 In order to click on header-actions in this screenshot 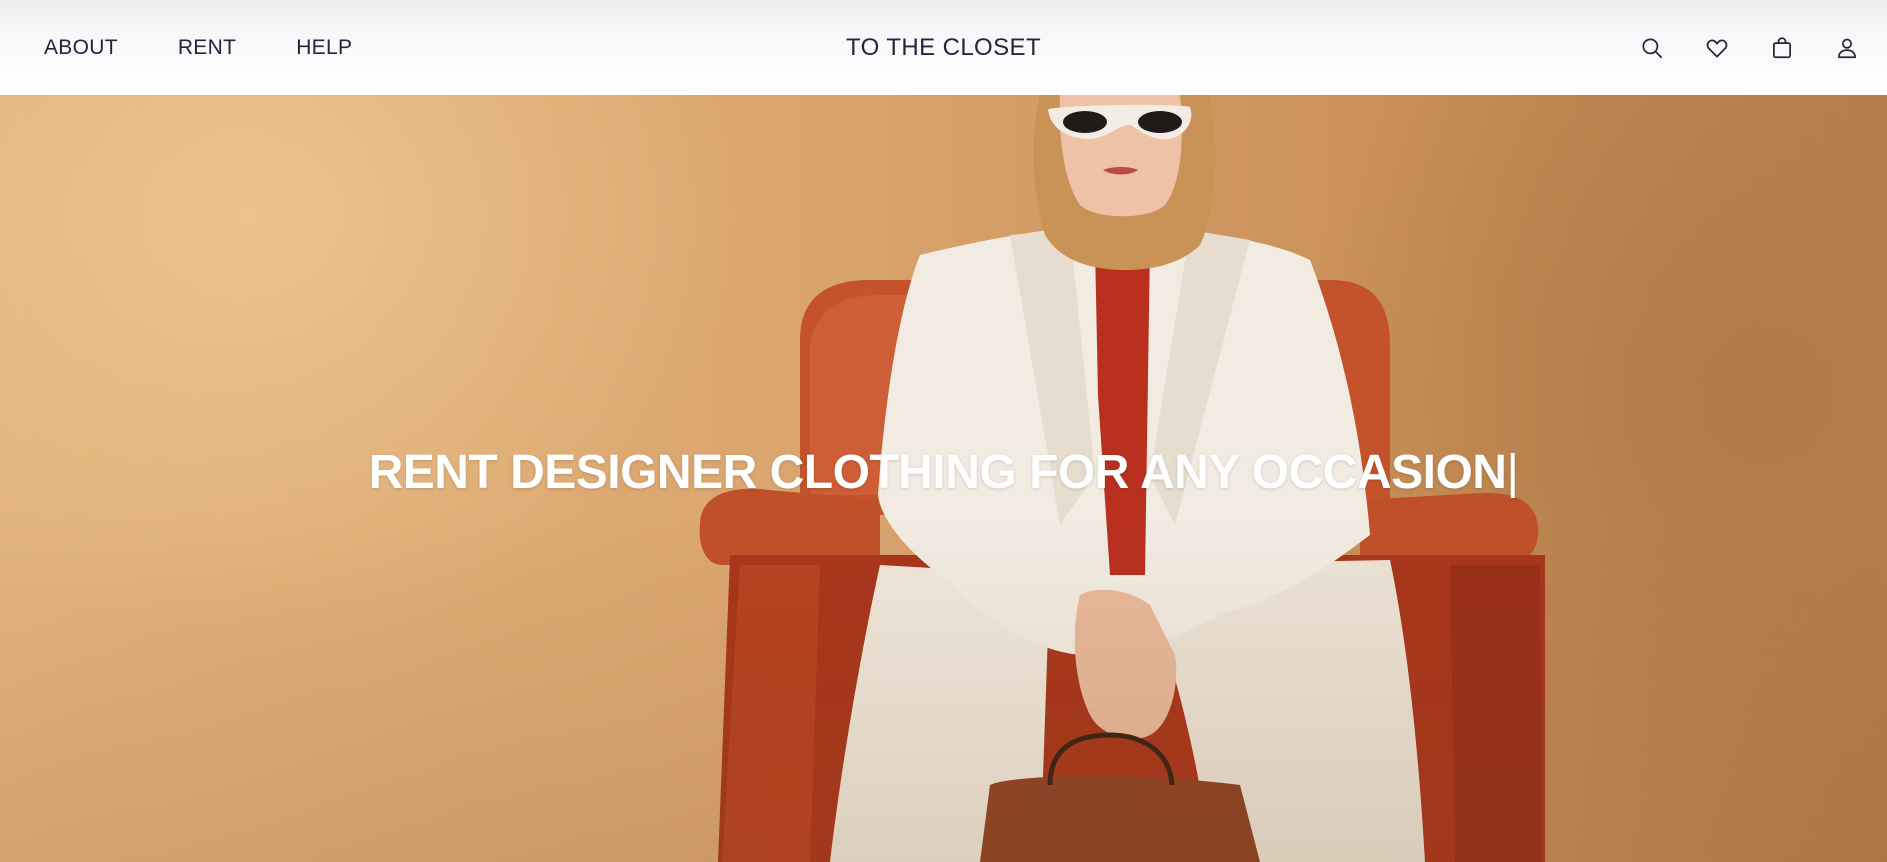, I will do `click(1732, 47)`.